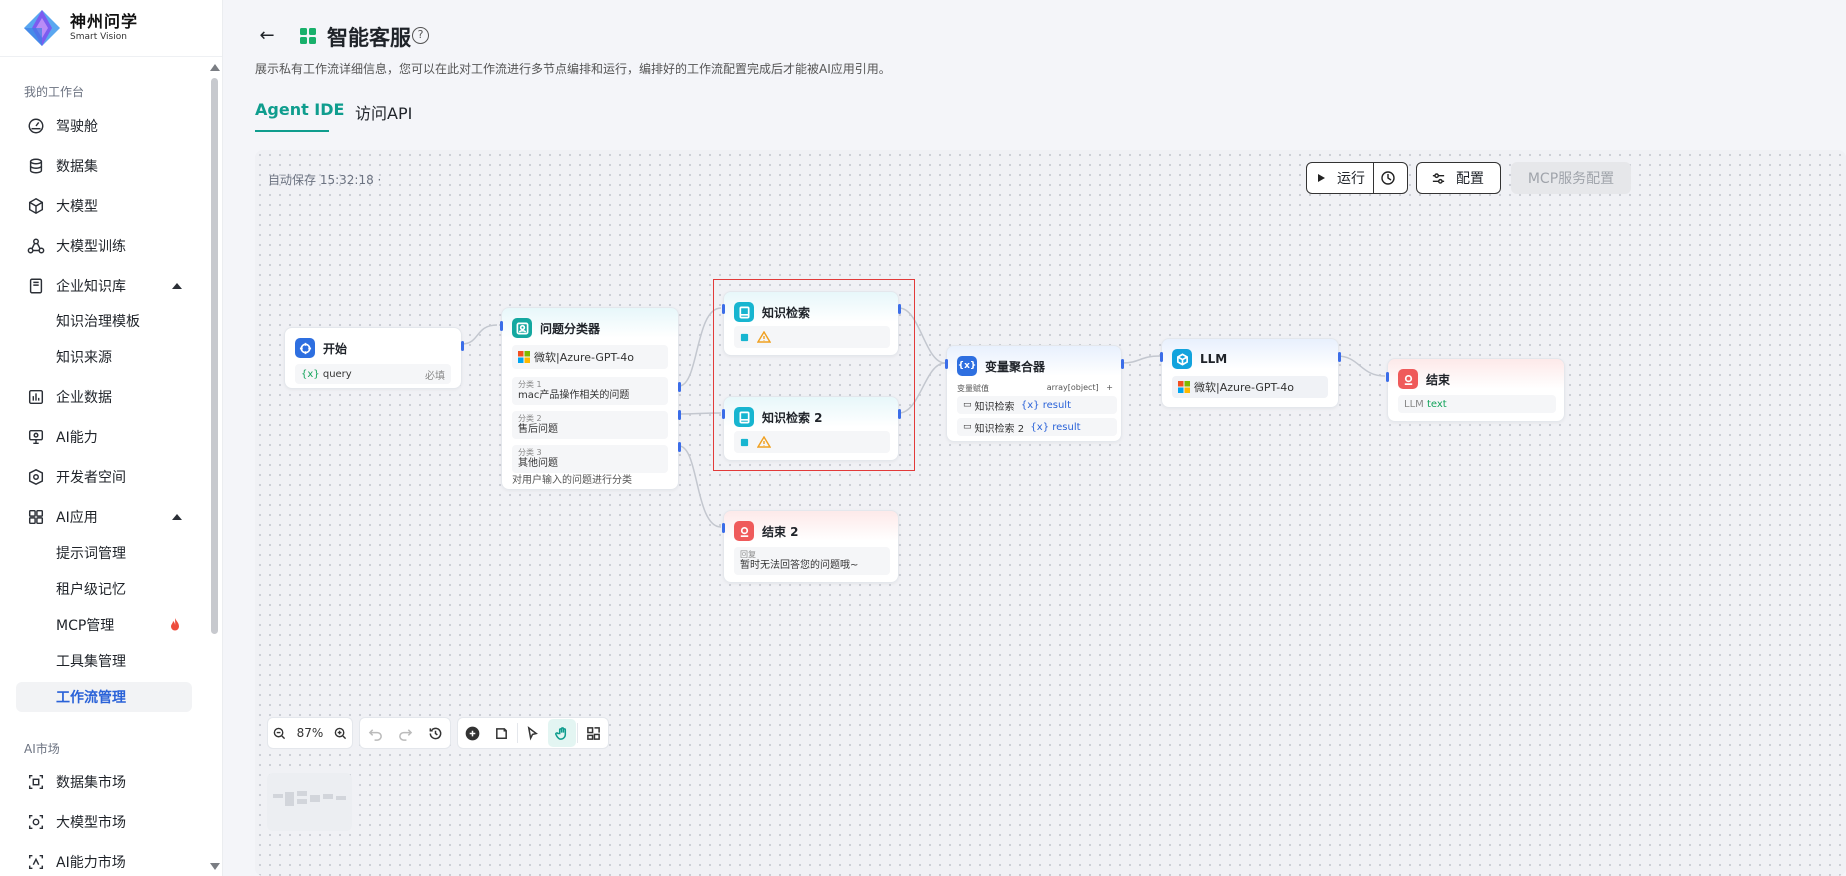 This screenshot has width=1846, height=876. Describe the element at coordinates (267, 36) in the screenshot. I see `back-arrow-icon: ←` at that location.